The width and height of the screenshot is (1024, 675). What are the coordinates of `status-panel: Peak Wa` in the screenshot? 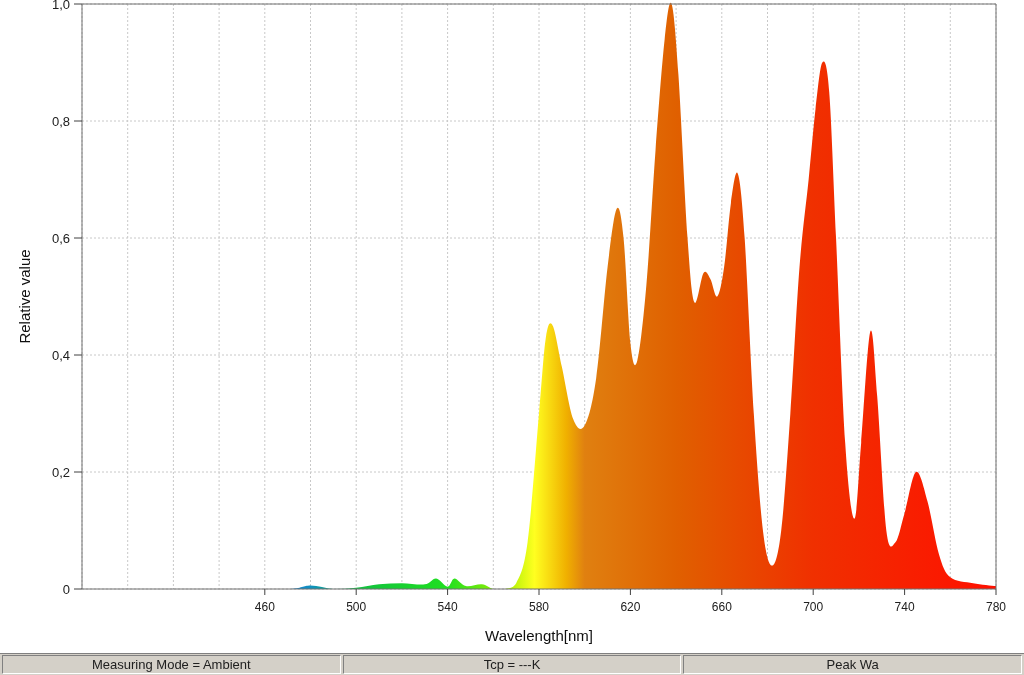 It's located at (852, 664).